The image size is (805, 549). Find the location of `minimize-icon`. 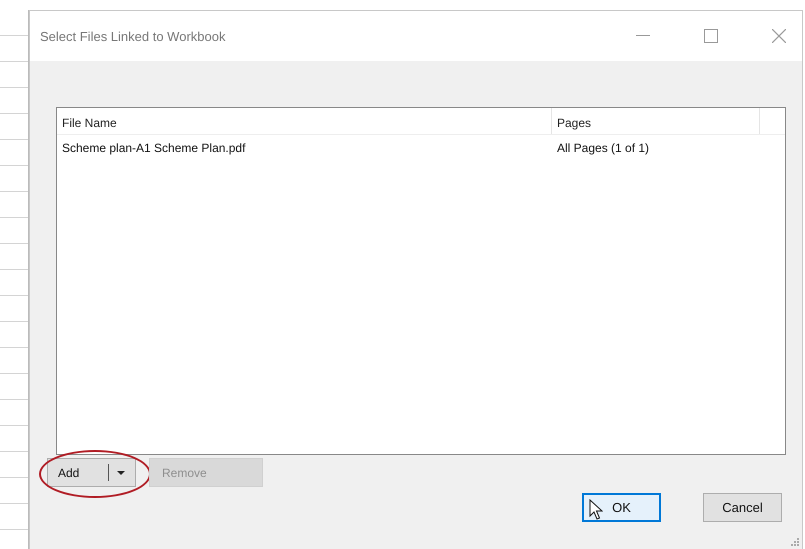

minimize-icon is located at coordinates (643, 36).